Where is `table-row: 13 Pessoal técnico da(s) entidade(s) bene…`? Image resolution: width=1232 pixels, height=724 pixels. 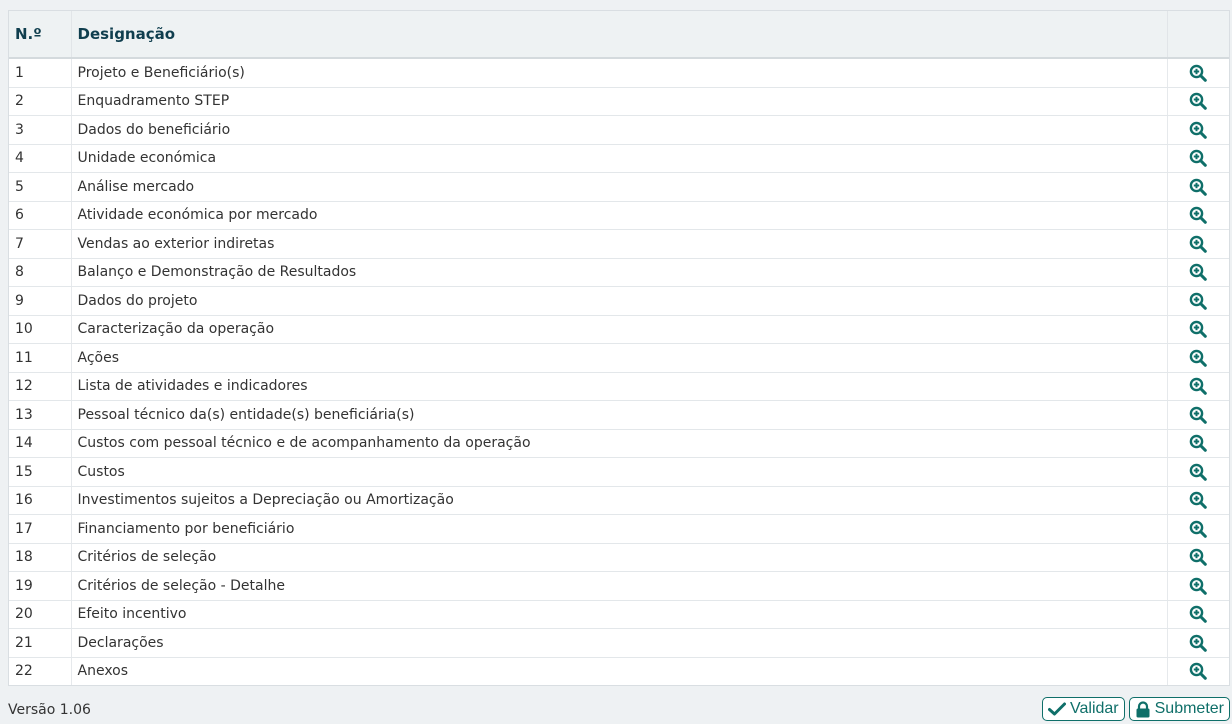
table-row: 13 Pessoal técnico da(s) entidade(s) bene… is located at coordinates (619, 415).